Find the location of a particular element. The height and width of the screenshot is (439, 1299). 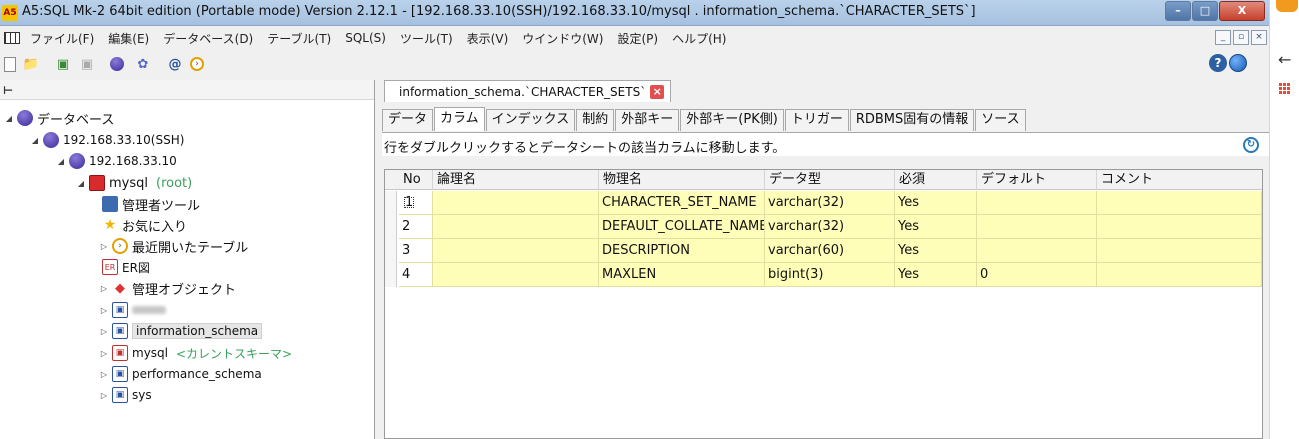

tree-node-admin-objects: ▷ ◆ 管理オブジェクト is located at coordinates (167, 288).